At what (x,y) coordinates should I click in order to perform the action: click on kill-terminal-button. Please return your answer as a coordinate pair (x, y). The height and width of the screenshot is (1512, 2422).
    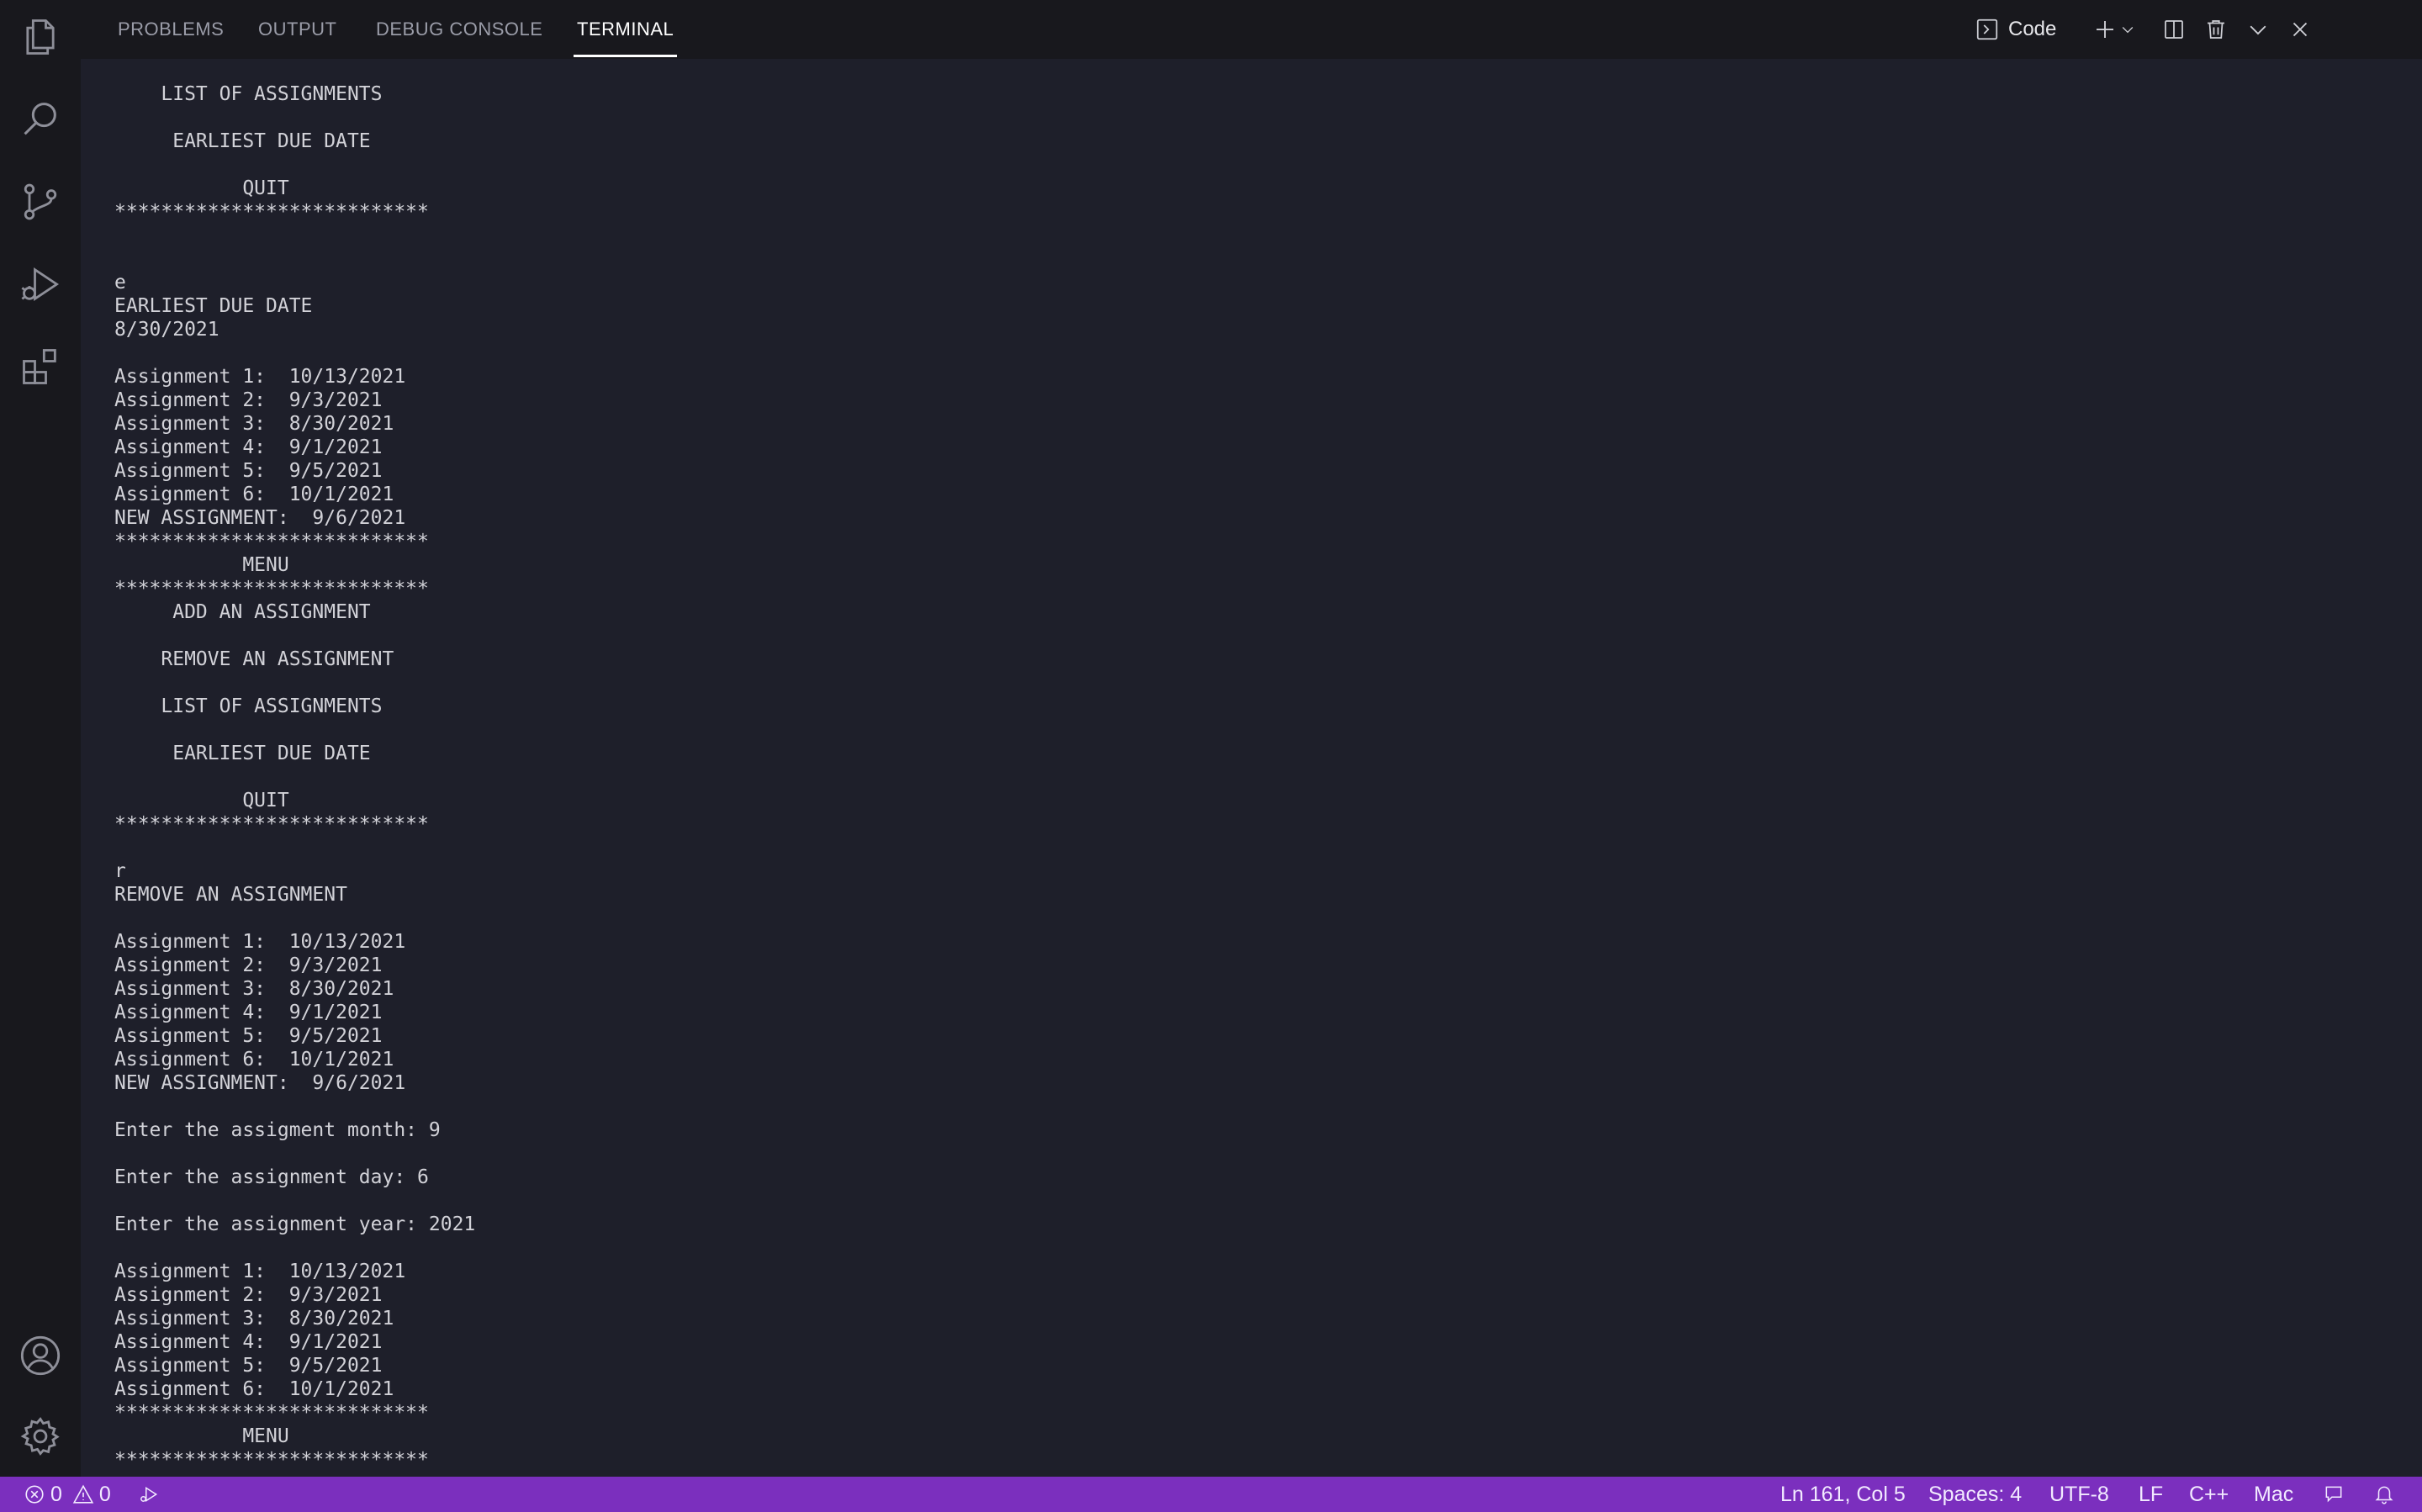
    Looking at the image, I should click on (2216, 29).